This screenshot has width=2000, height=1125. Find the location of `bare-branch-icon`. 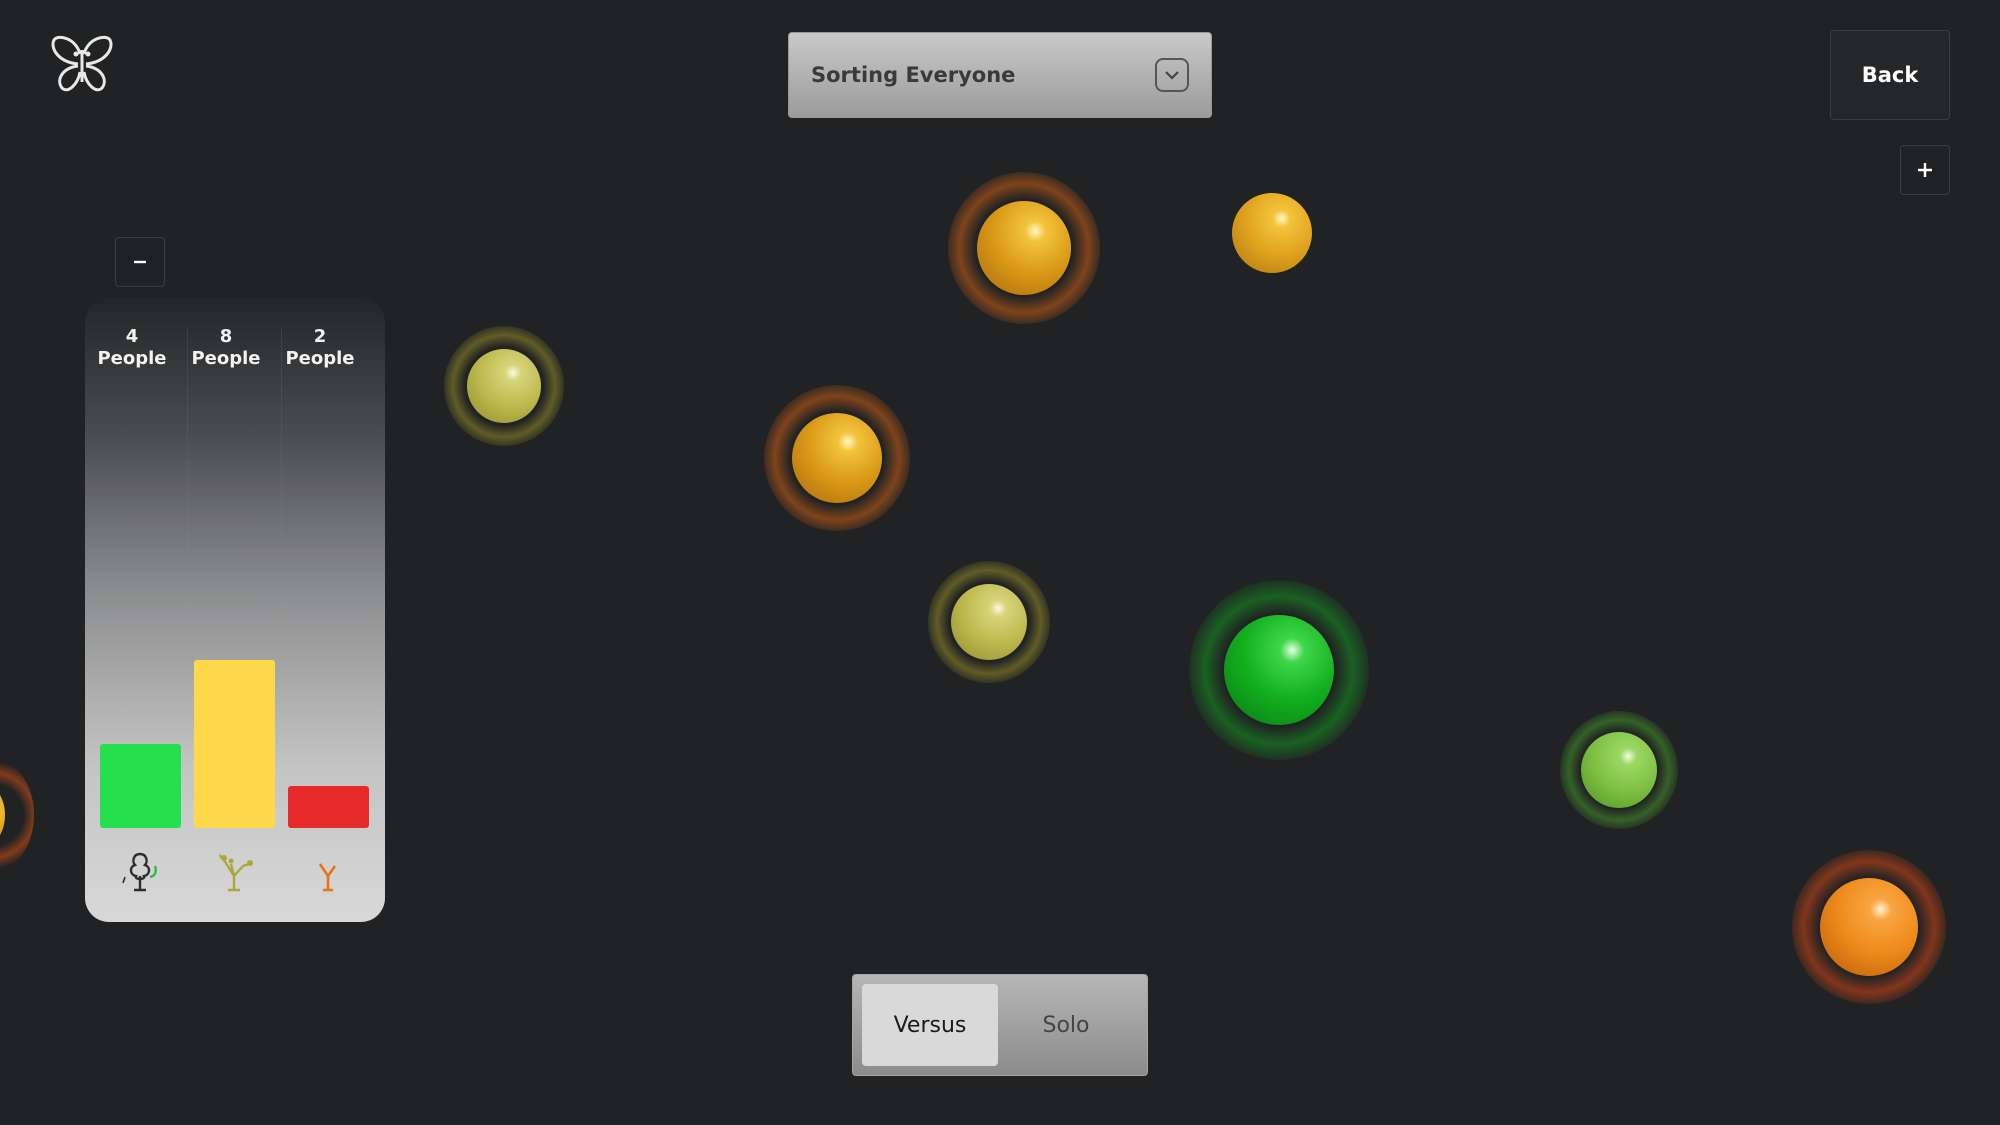

bare-branch-icon is located at coordinates (327, 877).